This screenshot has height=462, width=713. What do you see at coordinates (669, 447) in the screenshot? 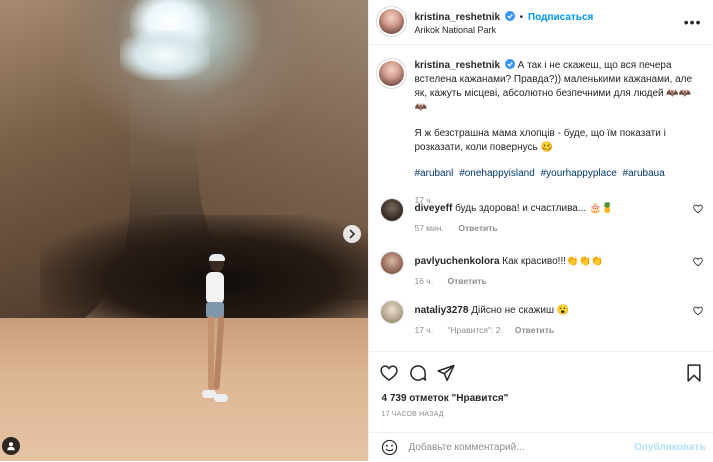
I see `publish-button: Опубликовать` at bounding box center [669, 447].